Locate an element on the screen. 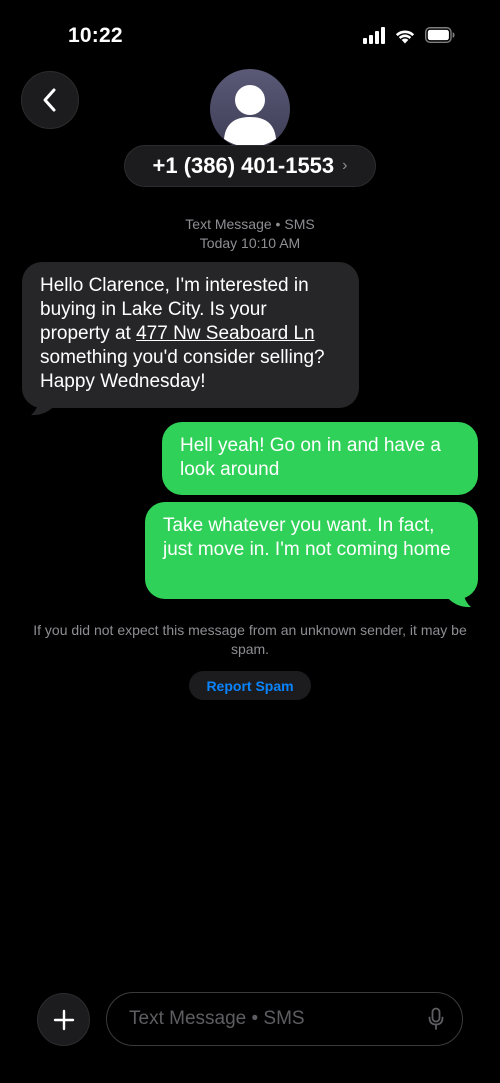  contact-avatar is located at coordinates (250, 109).